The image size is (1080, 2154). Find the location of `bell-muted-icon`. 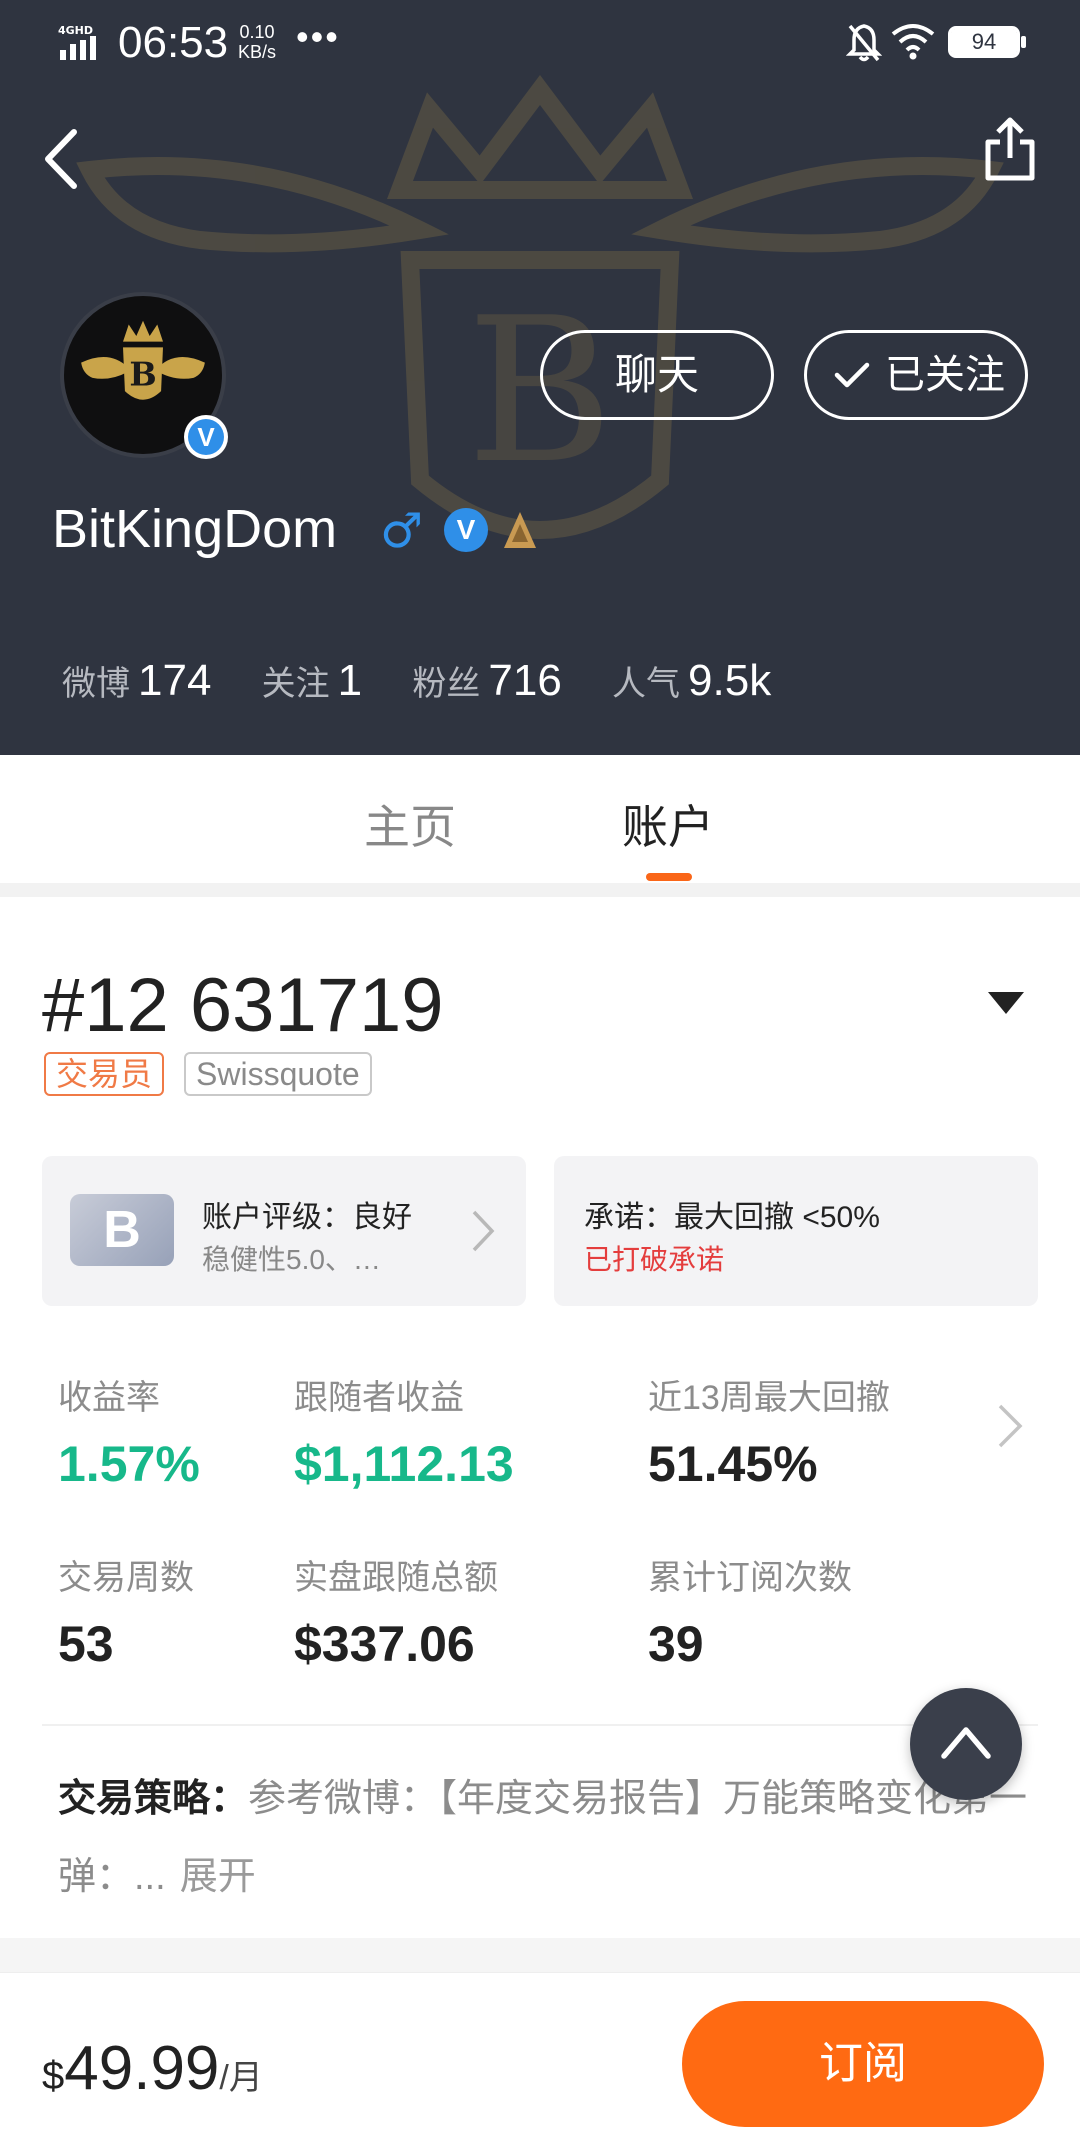

bell-muted-icon is located at coordinates (864, 43).